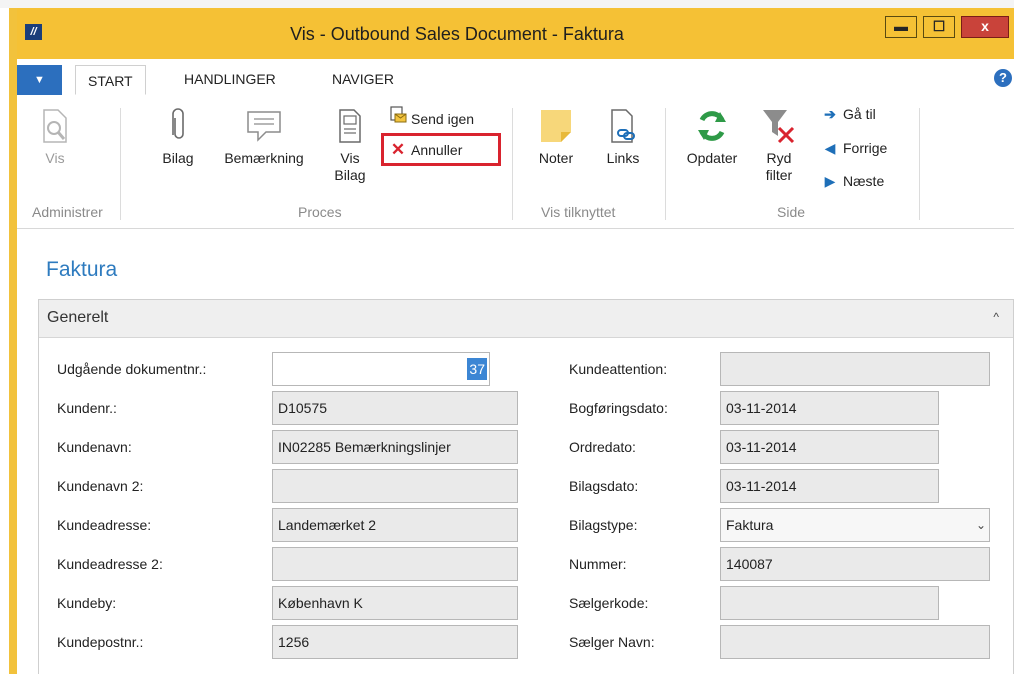 The image size is (1014, 674). Describe the element at coordinates (791, 212) in the screenshot. I see `group-label-side: Side` at that location.